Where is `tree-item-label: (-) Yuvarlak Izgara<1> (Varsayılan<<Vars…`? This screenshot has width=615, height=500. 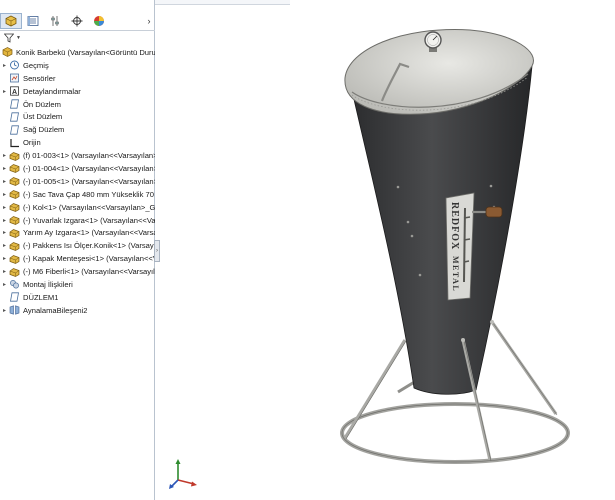
tree-item-label: (-) Yuvarlak Izgara<1> (Varsayılan<<Vars… is located at coordinates (89, 220).